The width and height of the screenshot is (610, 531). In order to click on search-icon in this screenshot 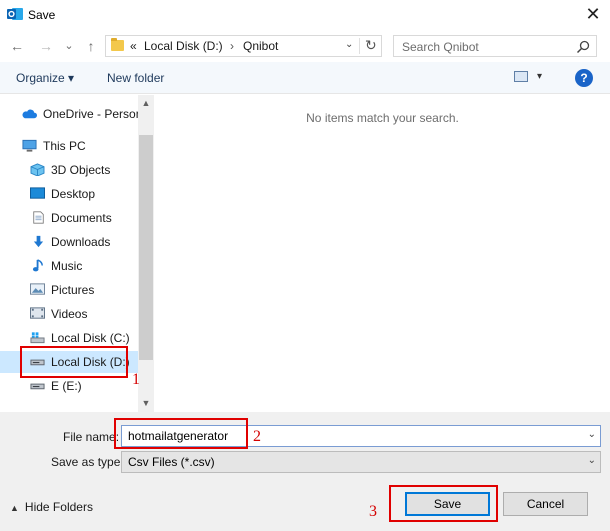, I will do `click(583, 47)`.